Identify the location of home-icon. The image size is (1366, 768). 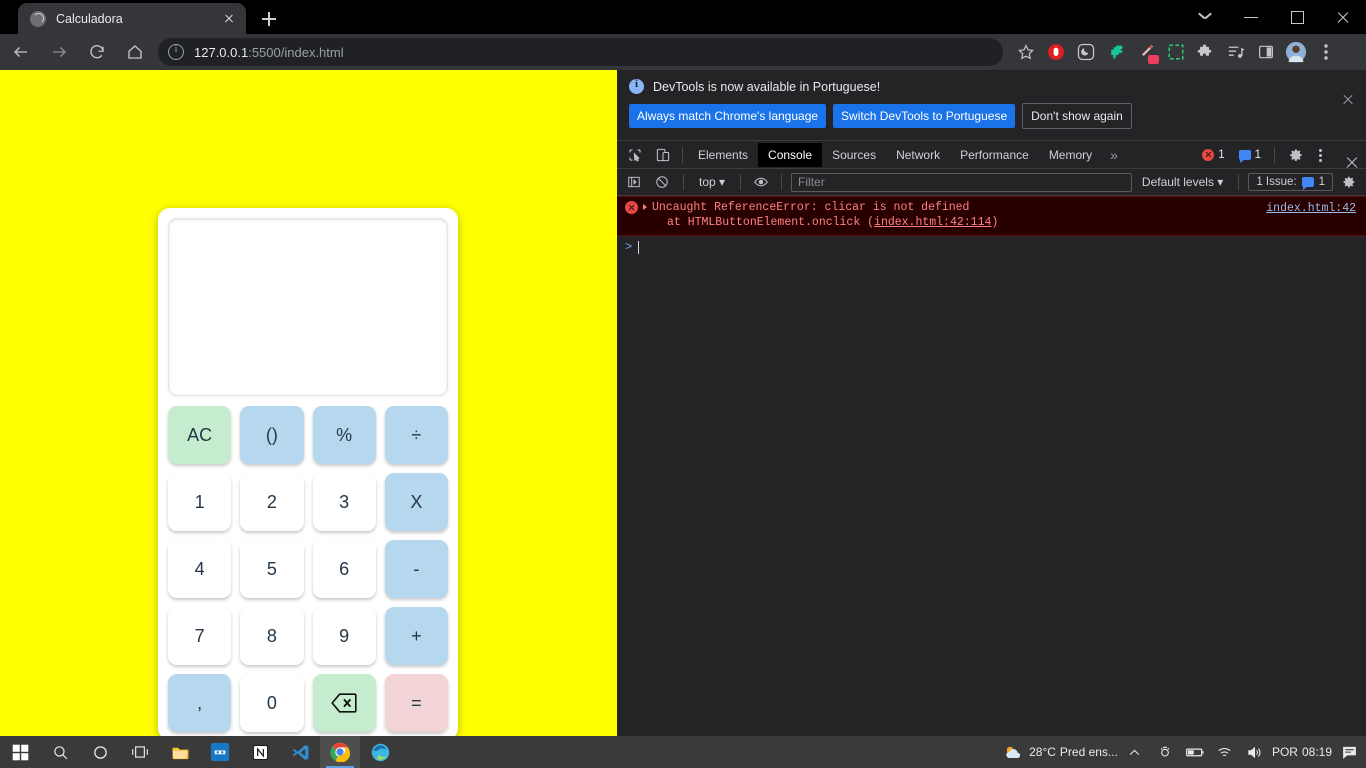
(135, 52).